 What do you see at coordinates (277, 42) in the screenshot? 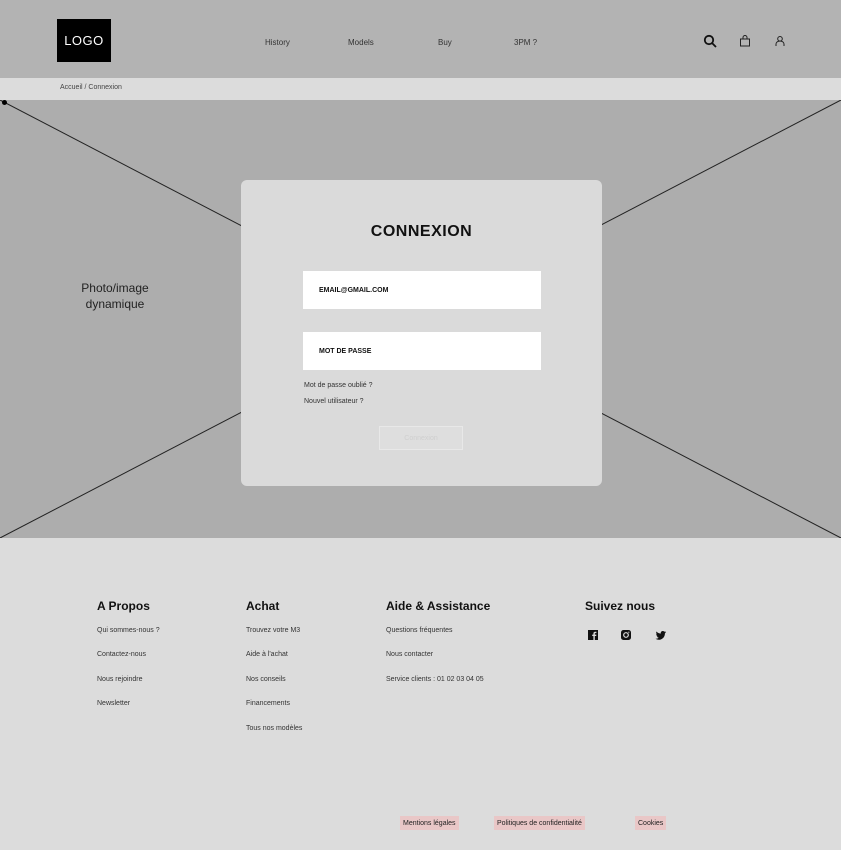
I see `nav-item-history: History` at bounding box center [277, 42].